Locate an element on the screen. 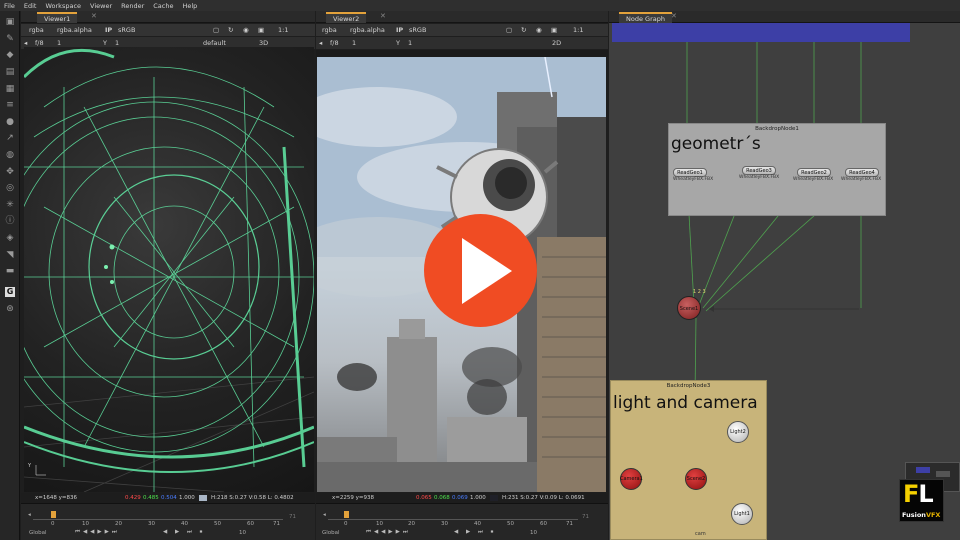 The width and height of the screenshot is (960, 540). toolsets-icon: ▬ is located at coordinates (10, 271).